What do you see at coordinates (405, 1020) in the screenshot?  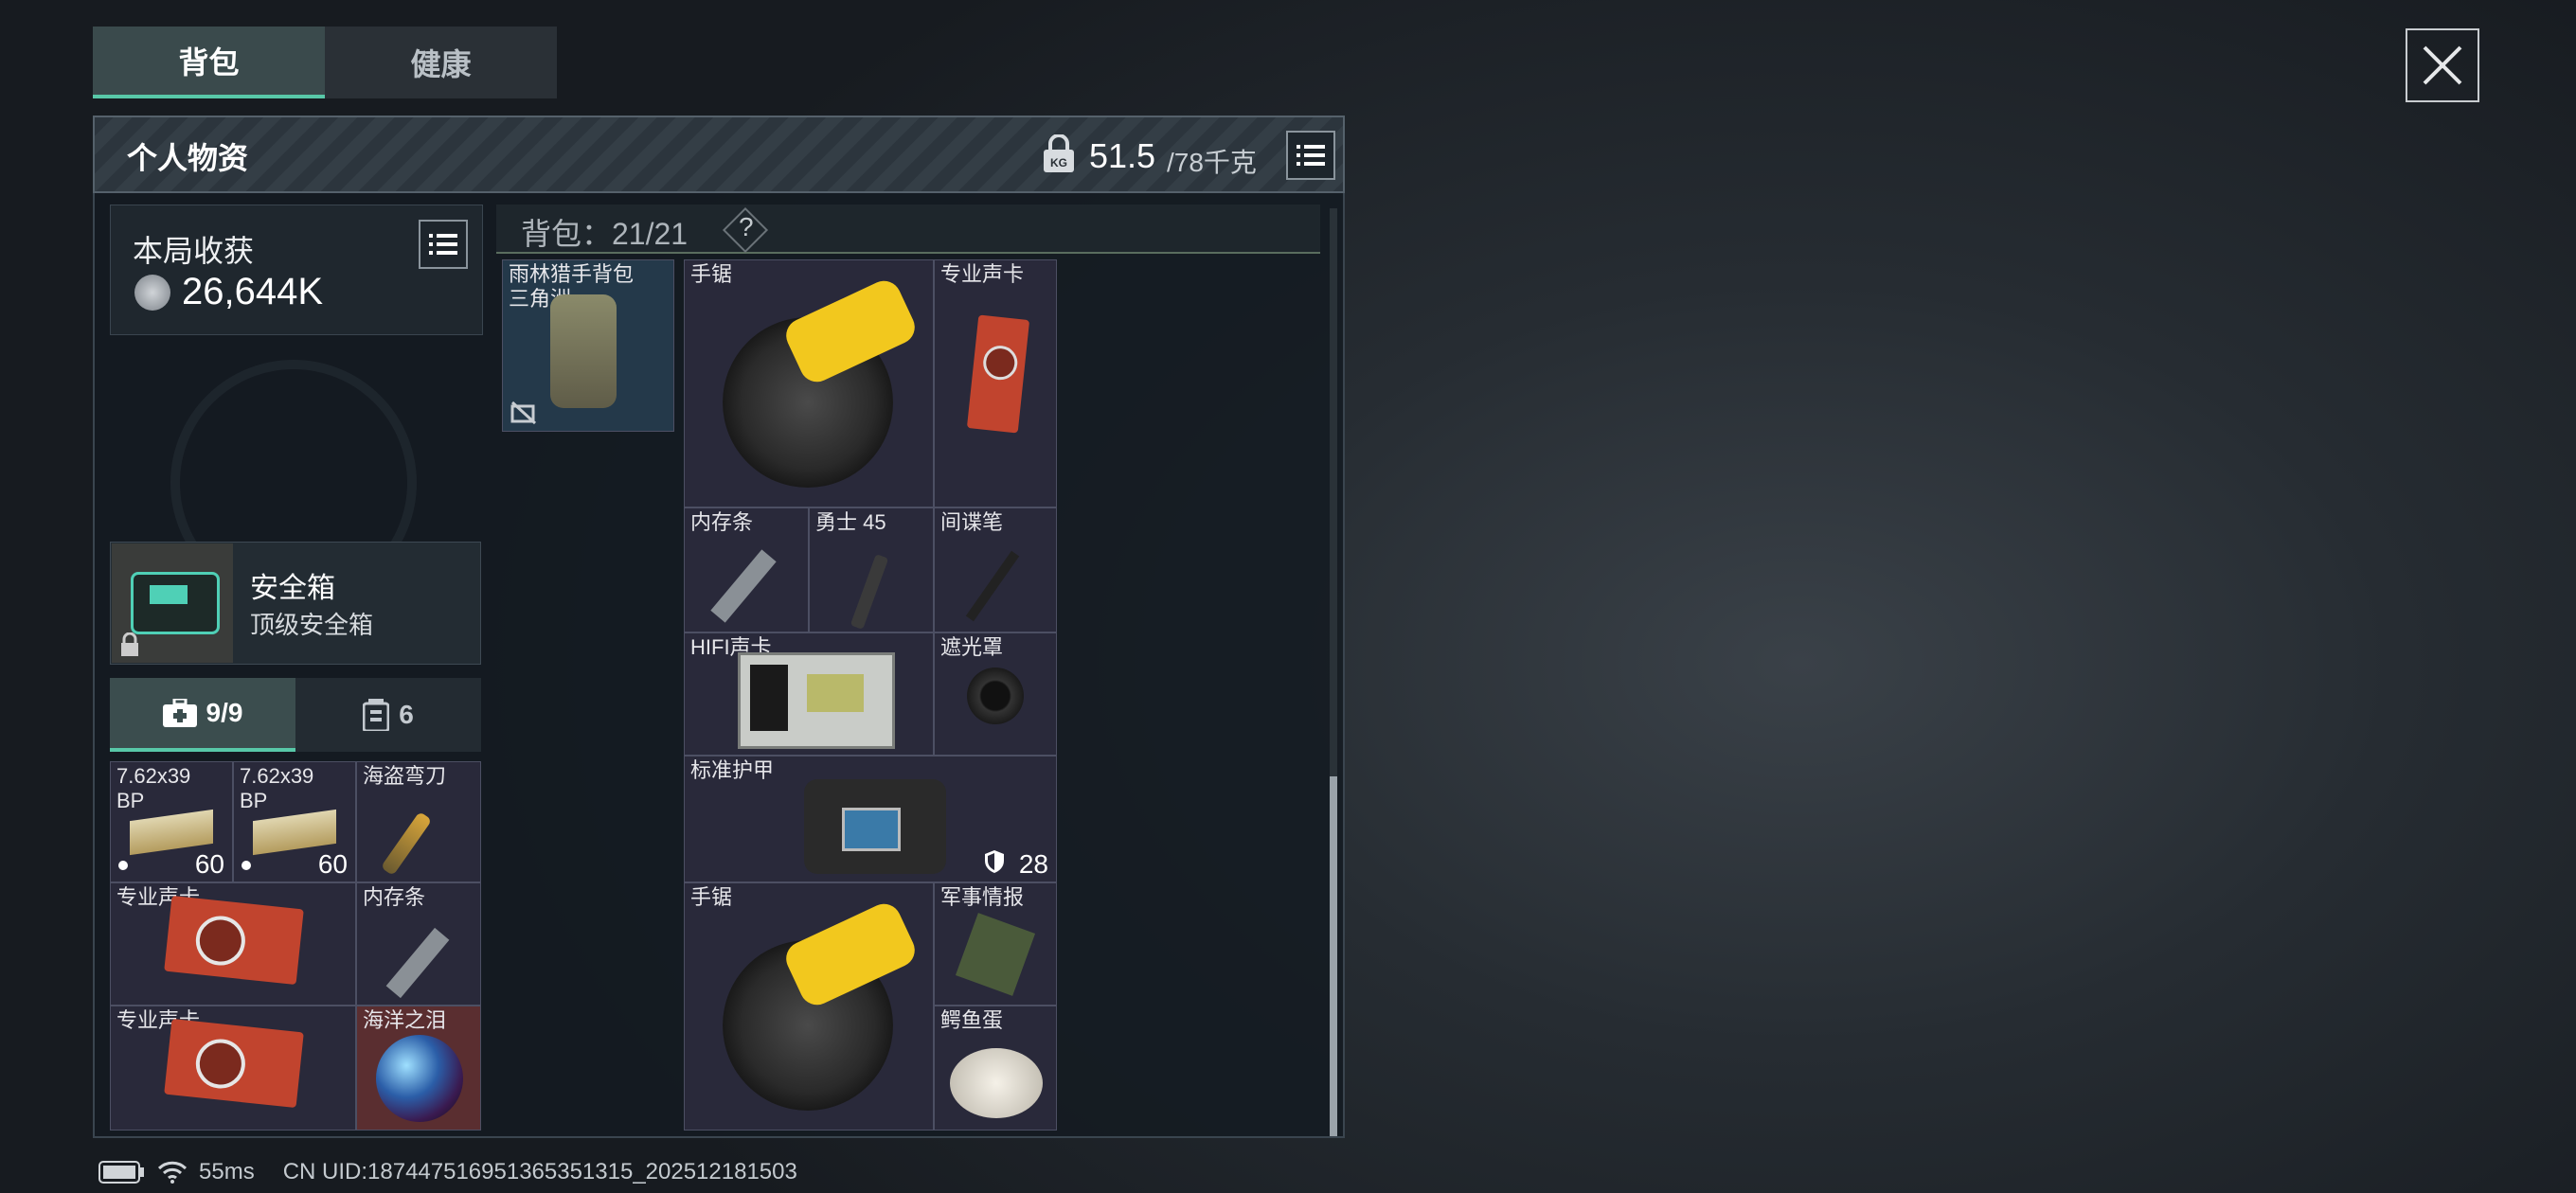 I see `item-label: 海洋之泪` at bounding box center [405, 1020].